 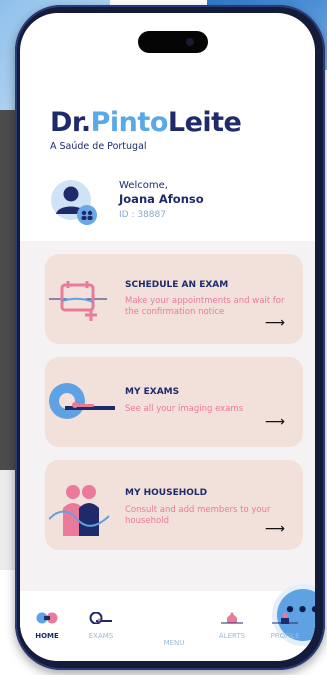 I want to click on home-icon, so click(x=47, y=618).